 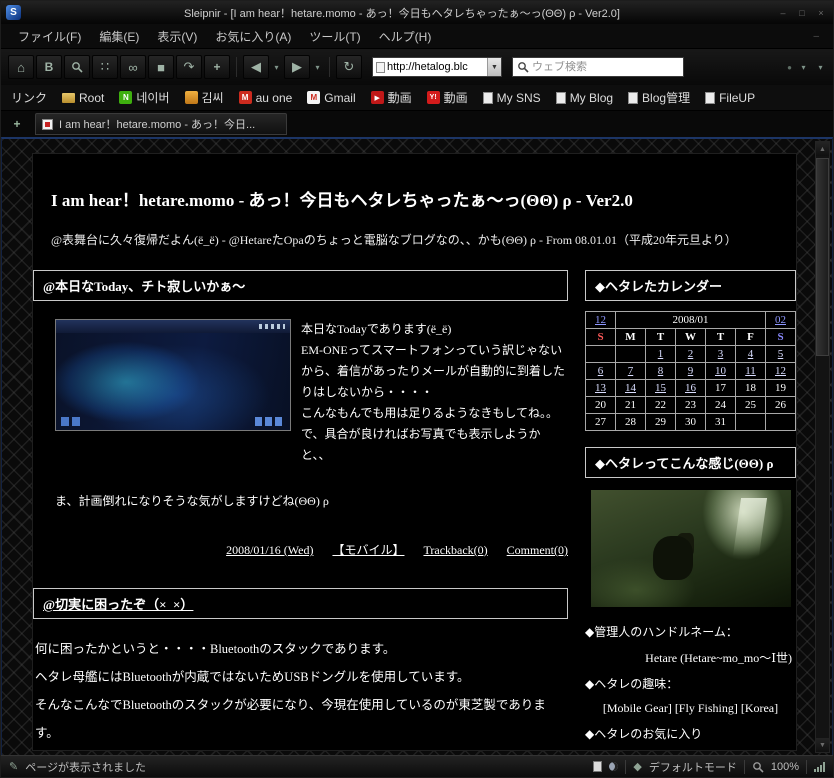 I want to click on post1-category-link: 【モバイル】, so click(x=368, y=550).